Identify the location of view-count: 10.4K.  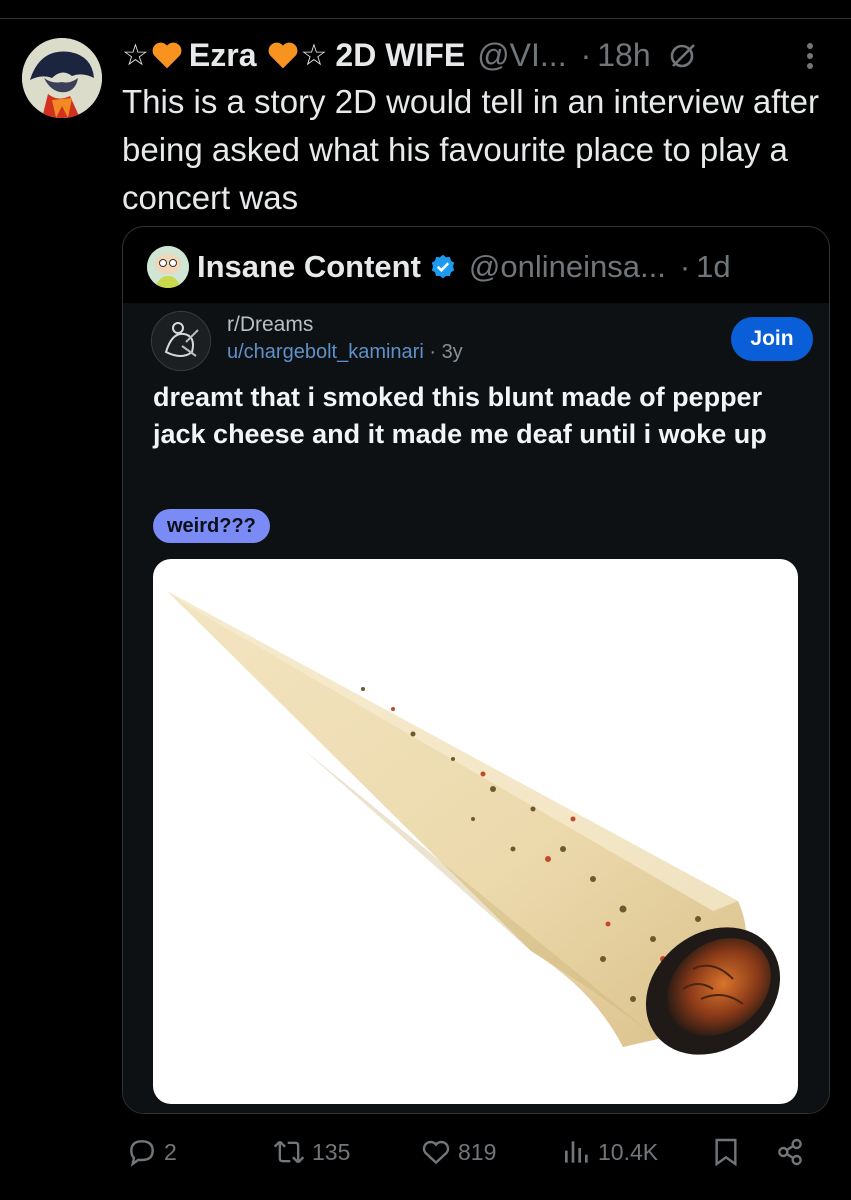
(628, 1151).